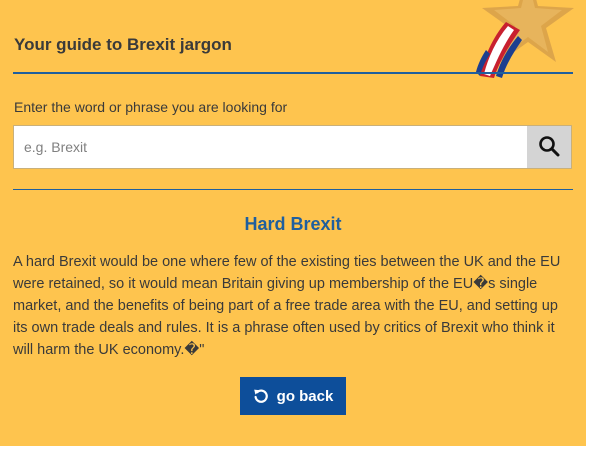  What do you see at coordinates (261, 396) in the screenshot?
I see `undo-icon` at bounding box center [261, 396].